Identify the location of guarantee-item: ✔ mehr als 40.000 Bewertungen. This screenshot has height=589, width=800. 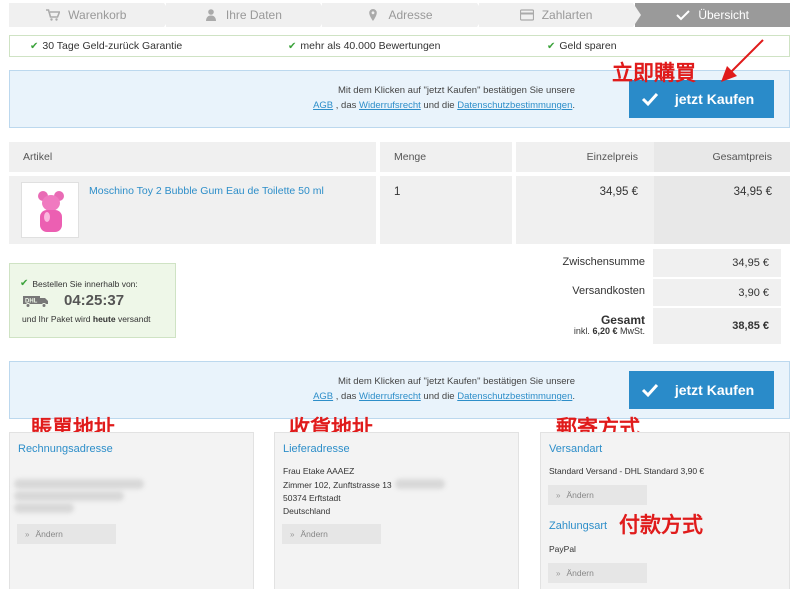
(364, 46).